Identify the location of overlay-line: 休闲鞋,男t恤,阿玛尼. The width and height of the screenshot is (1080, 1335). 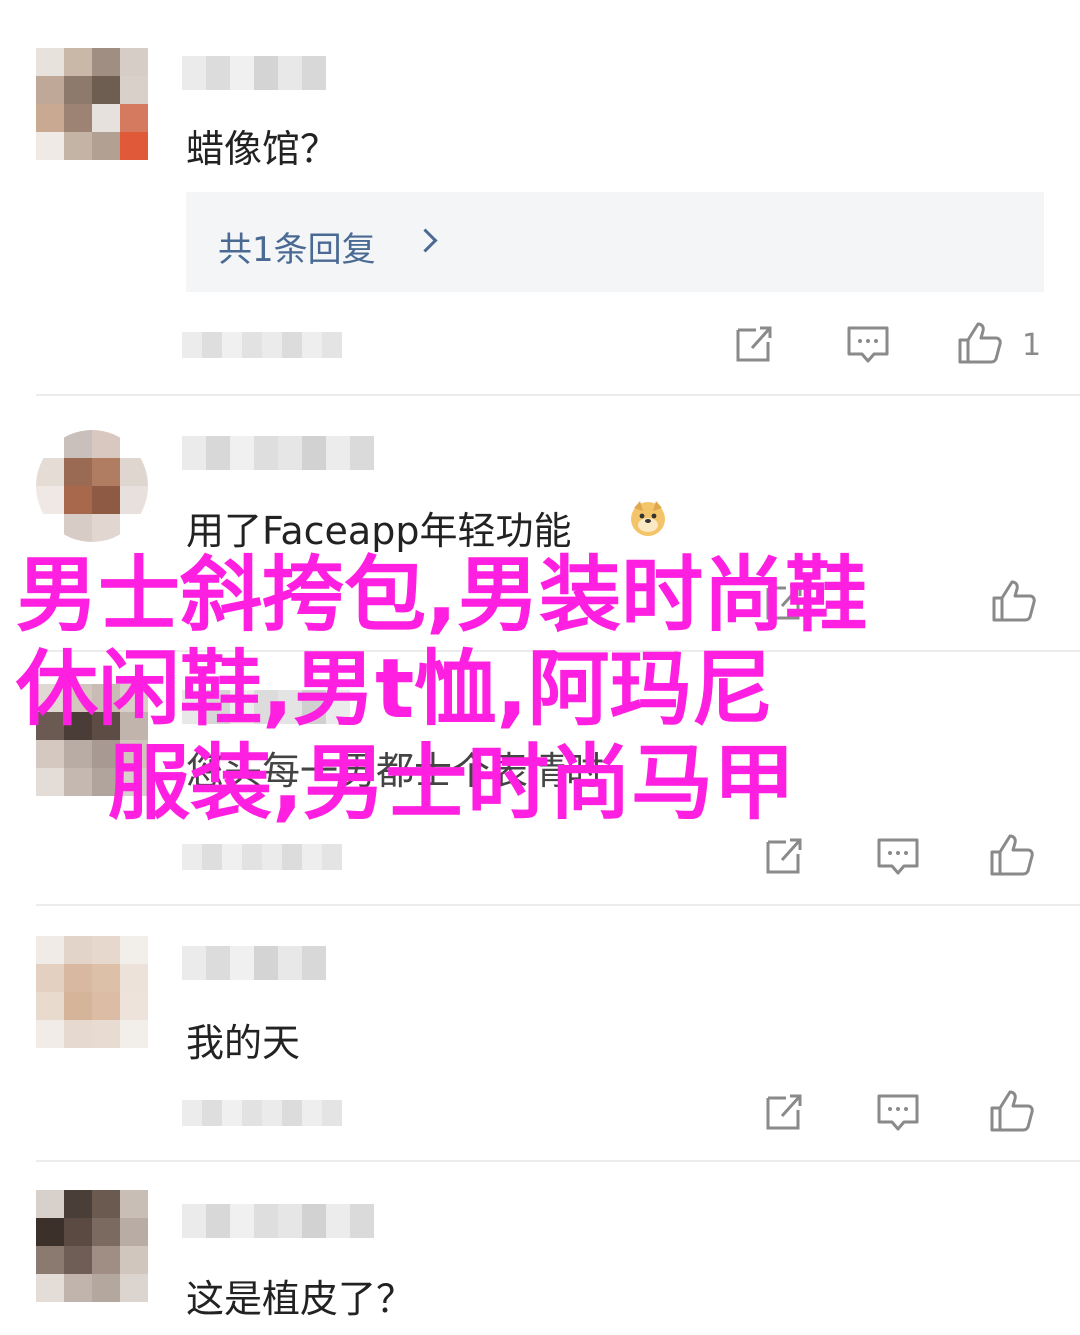
(395, 689).